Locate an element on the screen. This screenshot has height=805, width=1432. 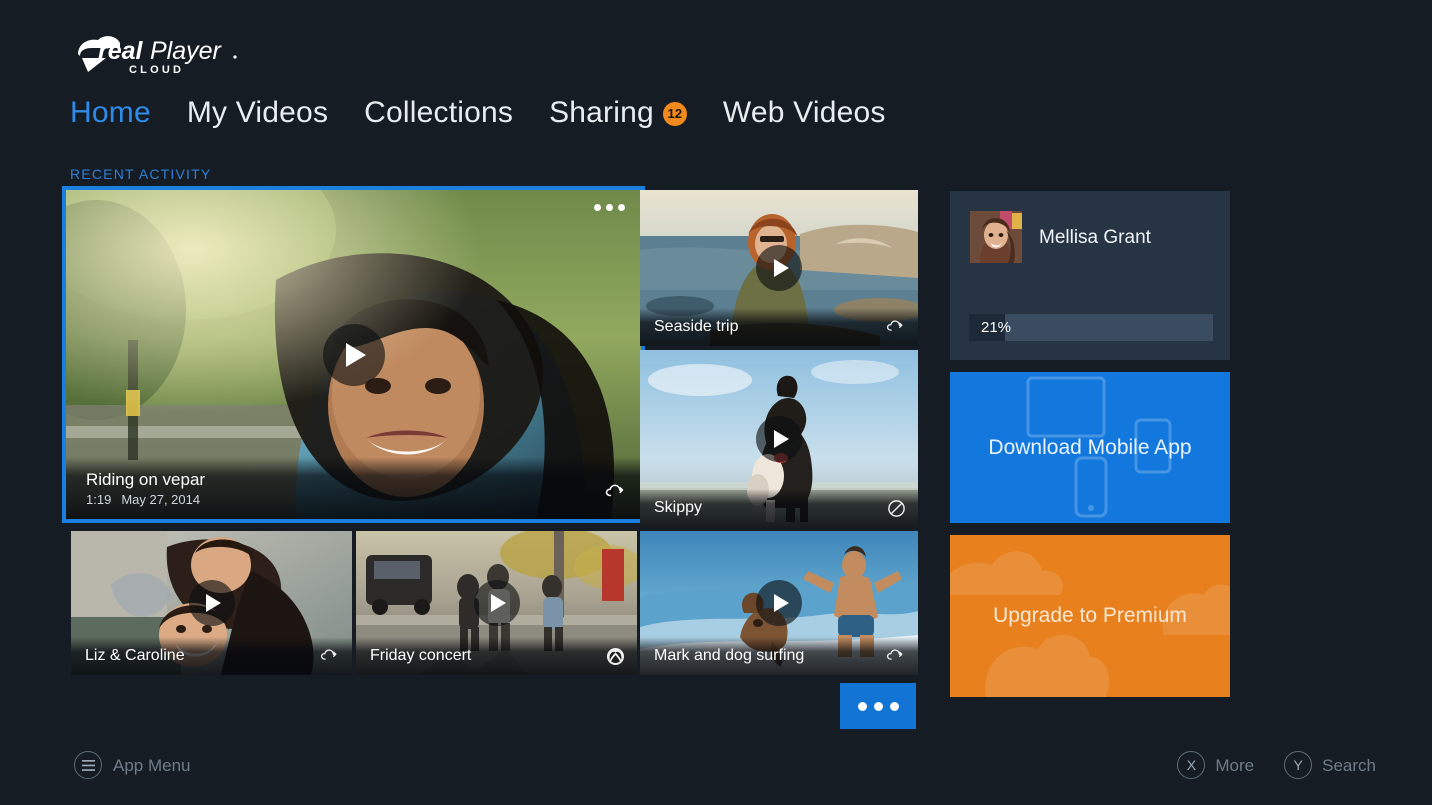
user-name: Mellisa Grant is located at coordinates (1095, 237).